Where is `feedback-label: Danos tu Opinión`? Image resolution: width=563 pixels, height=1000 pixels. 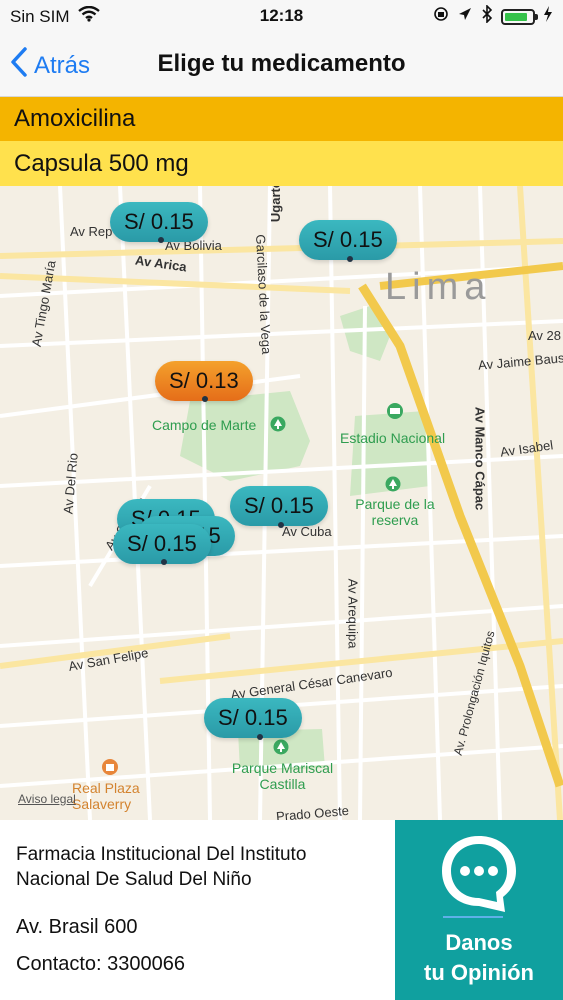
feedback-label: Danos tu Opinión is located at coordinates (479, 958).